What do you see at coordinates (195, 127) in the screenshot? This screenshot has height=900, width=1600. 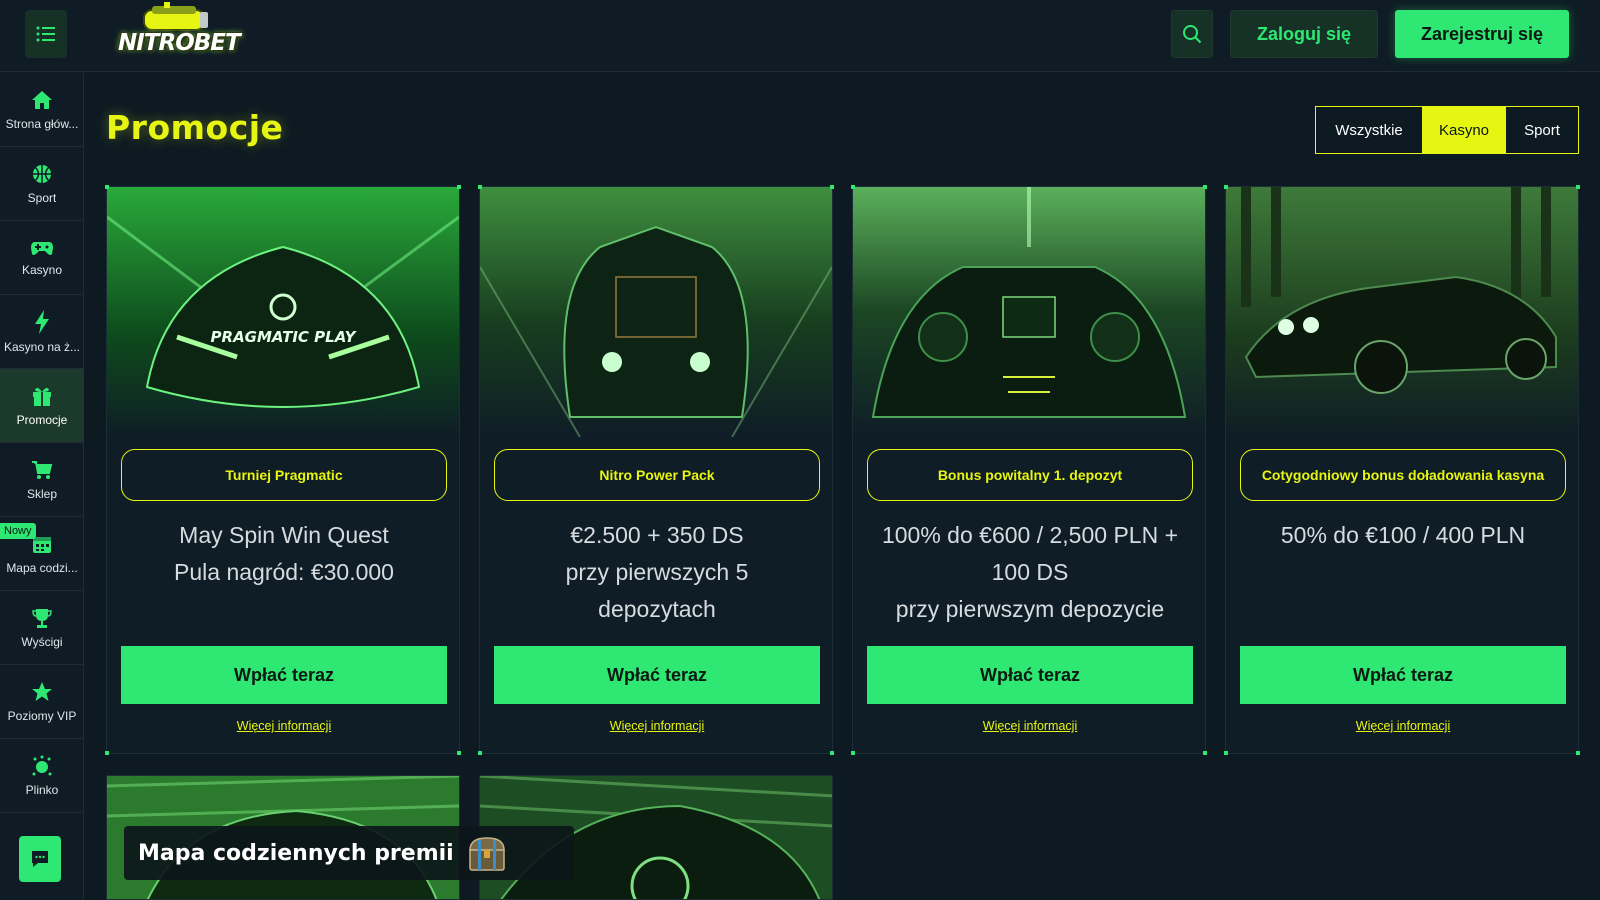 I see `page-title: Promocje` at bounding box center [195, 127].